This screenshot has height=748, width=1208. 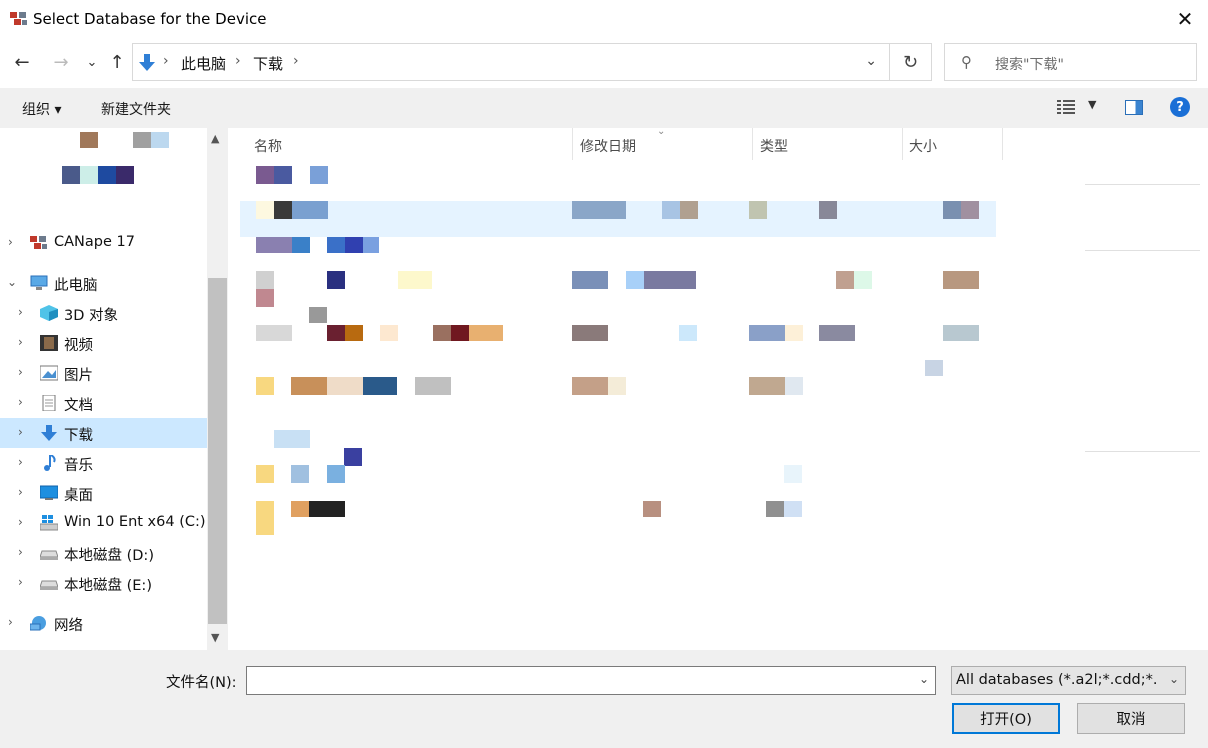 I want to click on new-folder-button: 新建文件夹, so click(x=136, y=109).